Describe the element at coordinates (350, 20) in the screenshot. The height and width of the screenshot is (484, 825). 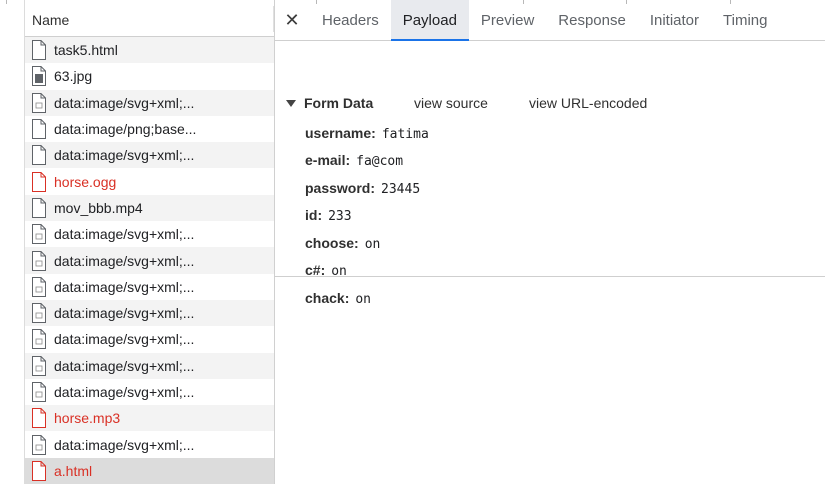
I see `tab-headers: Headers` at that location.